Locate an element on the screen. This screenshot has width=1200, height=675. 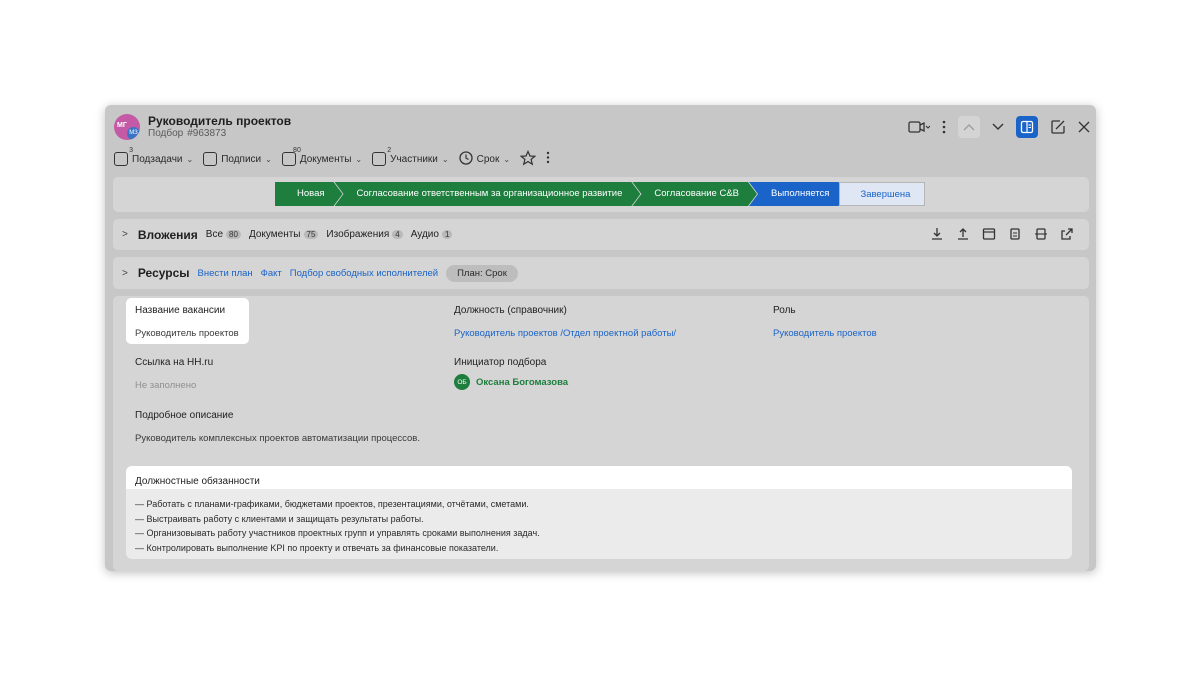
field-value: Не заполнено is located at coordinates (174, 385).